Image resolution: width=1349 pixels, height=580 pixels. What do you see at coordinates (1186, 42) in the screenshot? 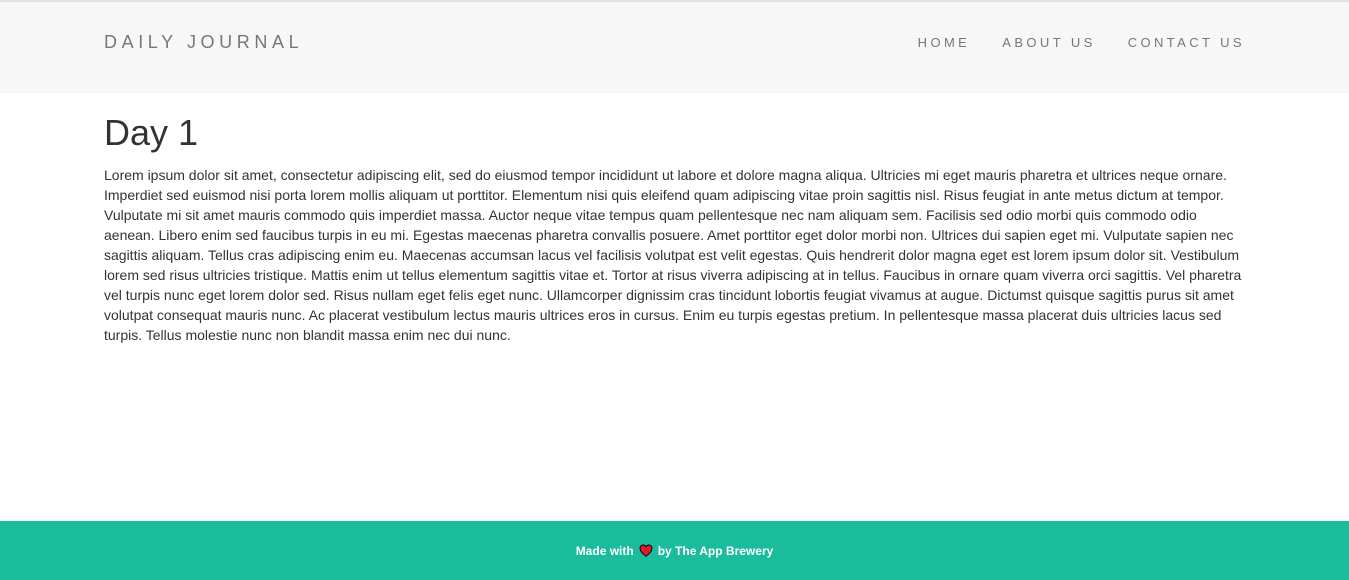
I see `nav-link-contact-us: CONTACT US` at bounding box center [1186, 42].